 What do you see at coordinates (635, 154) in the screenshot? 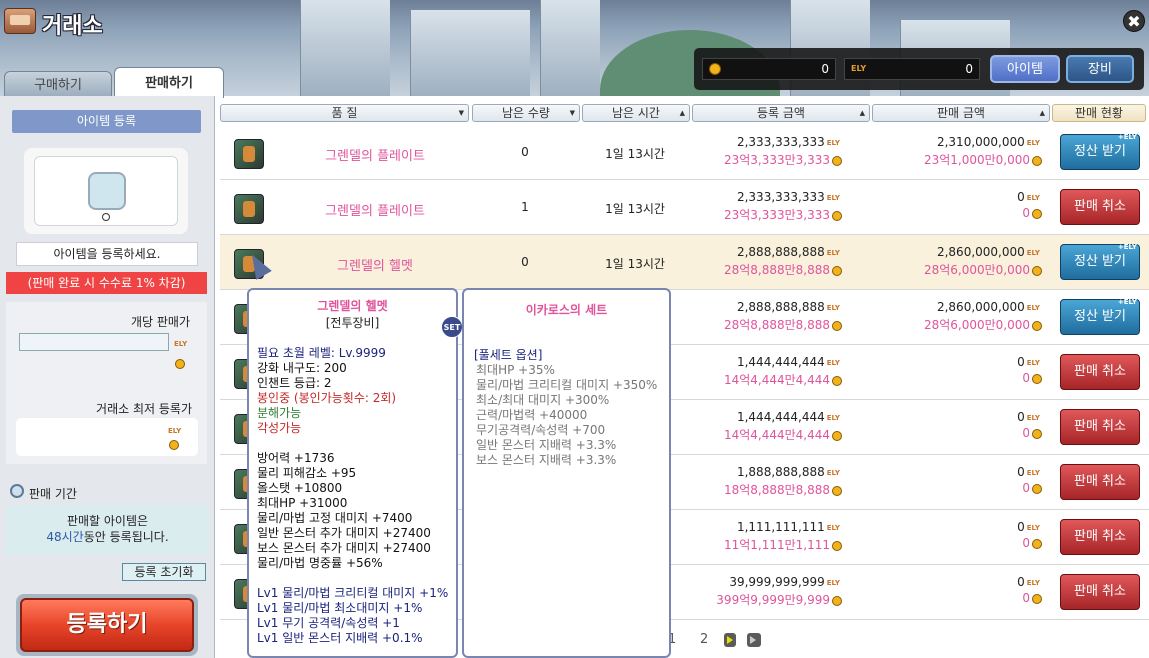
I see `remaining-time: 1일 13시간` at bounding box center [635, 154].